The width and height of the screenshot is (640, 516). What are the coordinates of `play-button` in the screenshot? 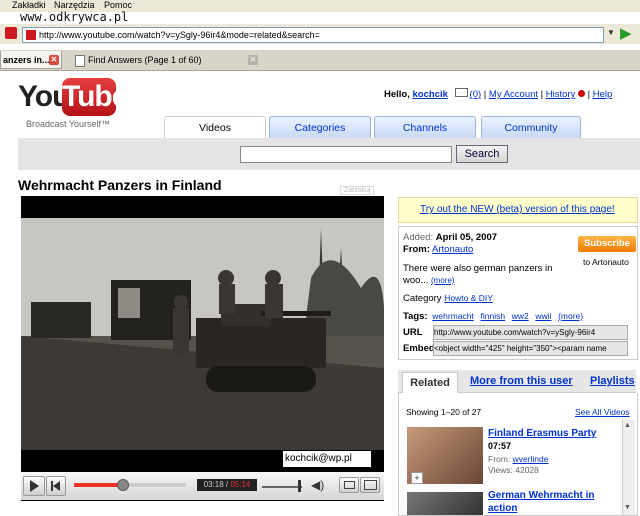 It's located at (34, 486).